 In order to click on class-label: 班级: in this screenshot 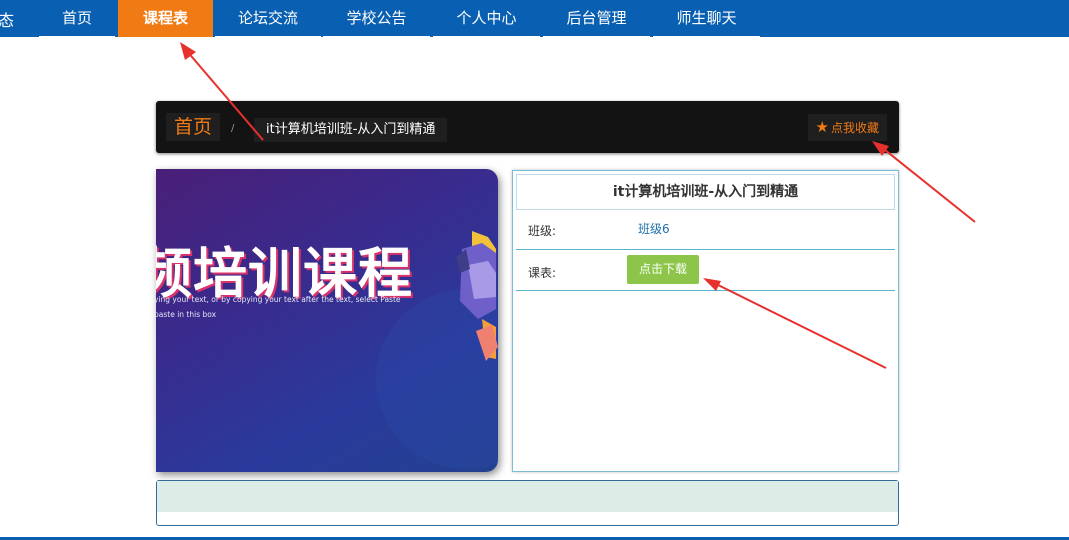, I will do `click(542, 231)`.